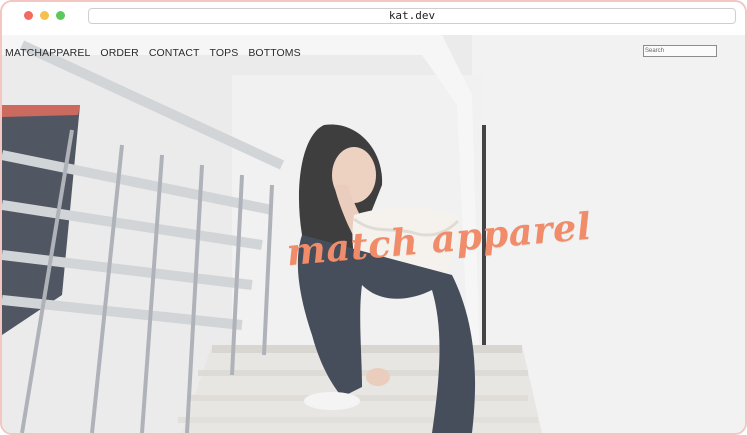  What do you see at coordinates (47, 53) in the screenshot?
I see `nav-item-matchapparel: MATCHAPPAREL` at bounding box center [47, 53].